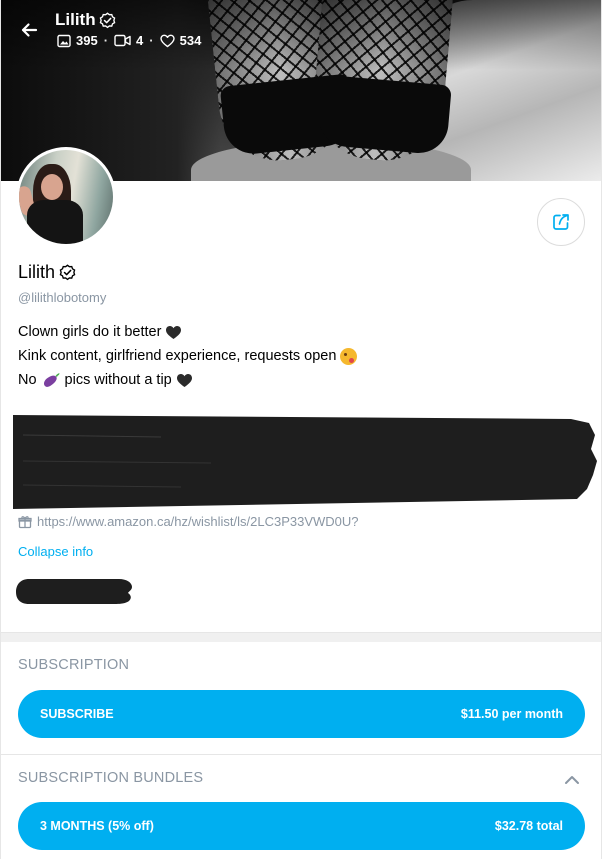 Image resolution: width=602 pixels, height=859 pixels. I want to click on image-icon, so click(64, 40).